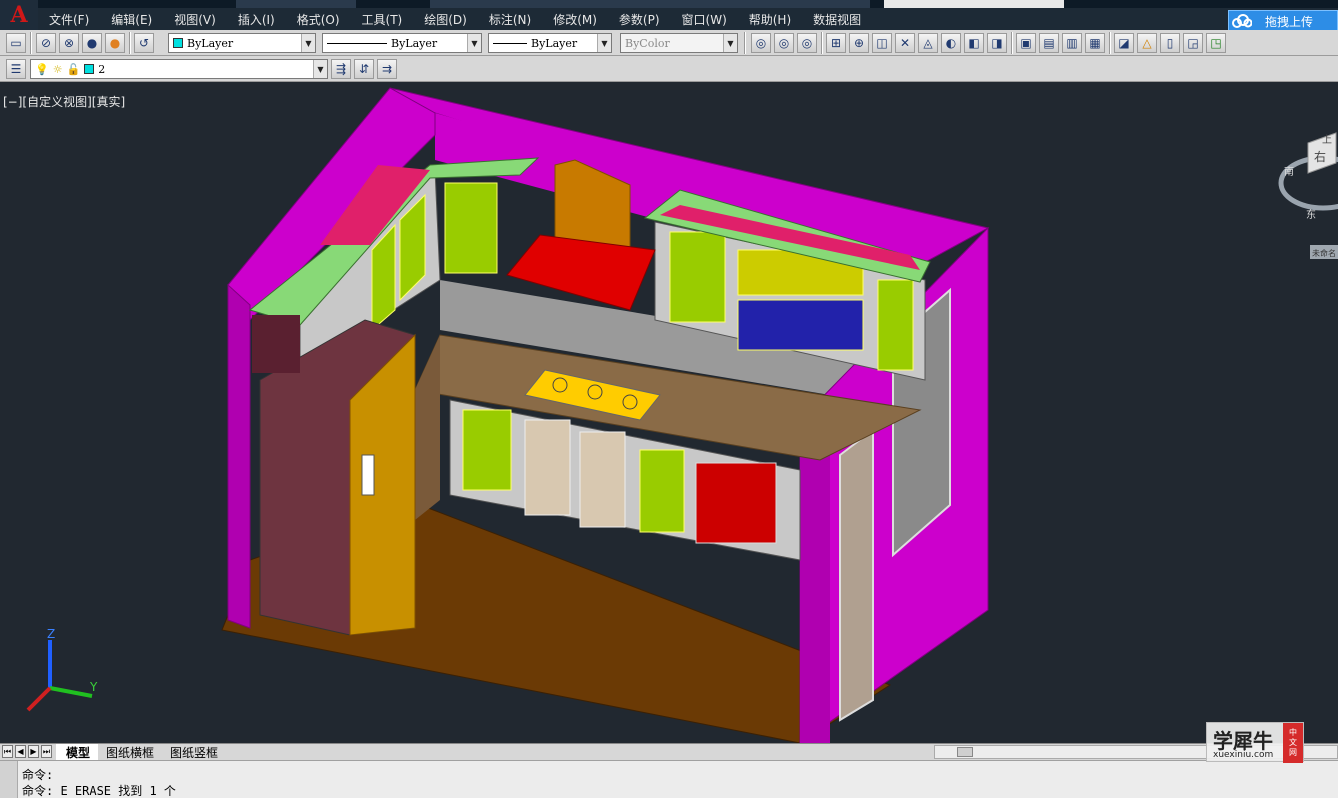  What do you see at coordinates (102, 69) in the screenshot?
I see `layer-value: 2` at bounding box center [102, 69].